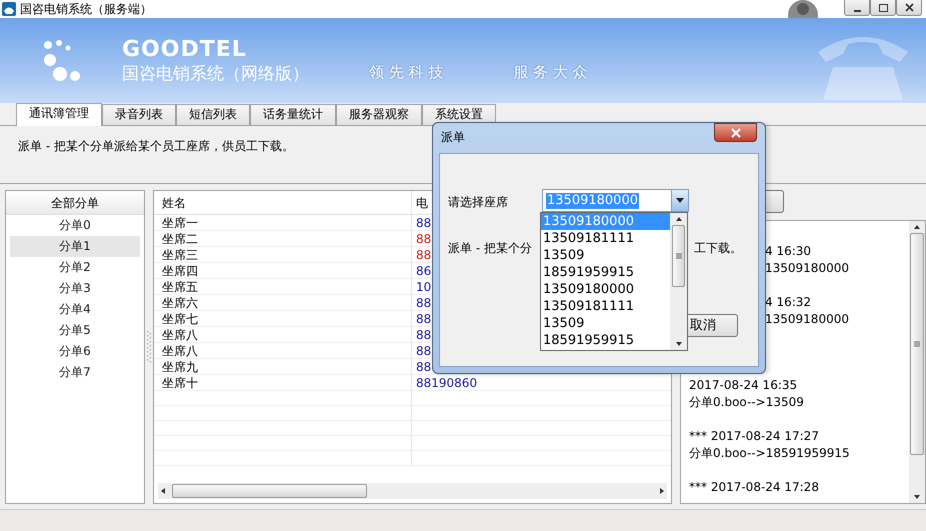 The image size is (926, 531). I want to click on list-item: 分单4, so click(75, 309).